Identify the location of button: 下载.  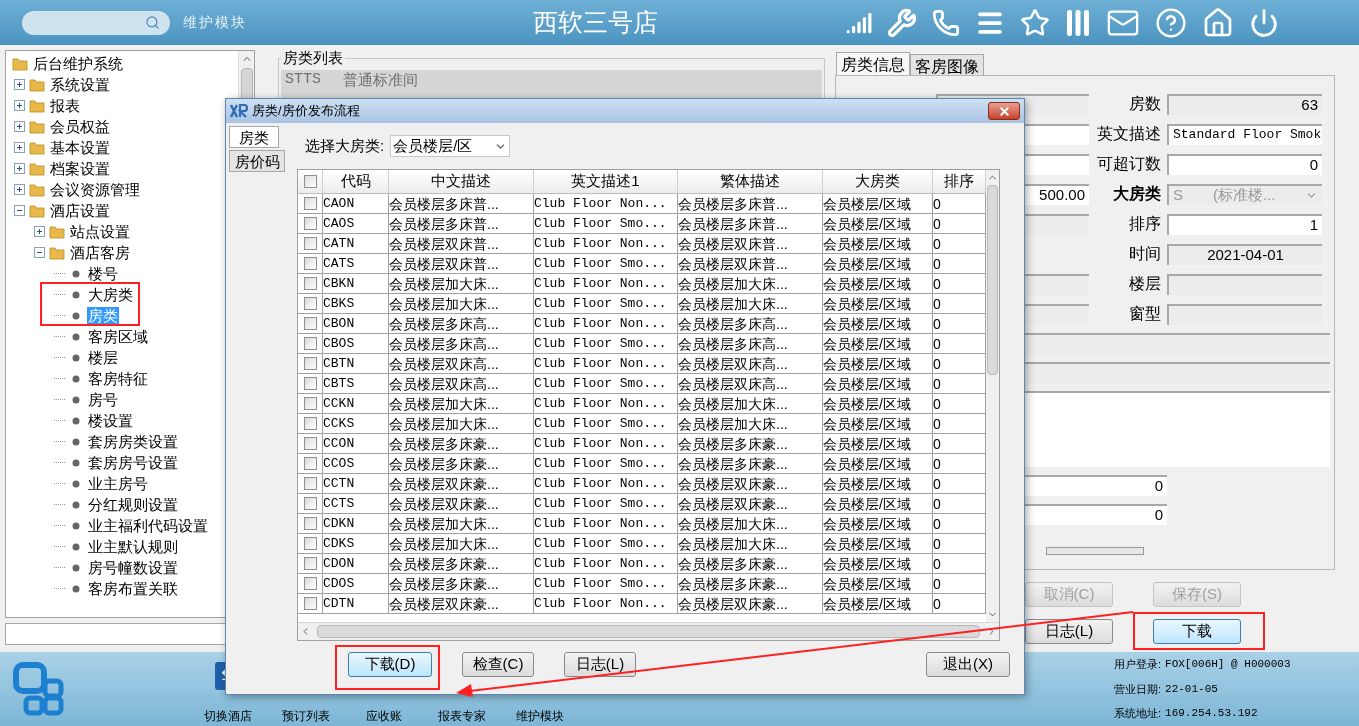
(1197, 631).